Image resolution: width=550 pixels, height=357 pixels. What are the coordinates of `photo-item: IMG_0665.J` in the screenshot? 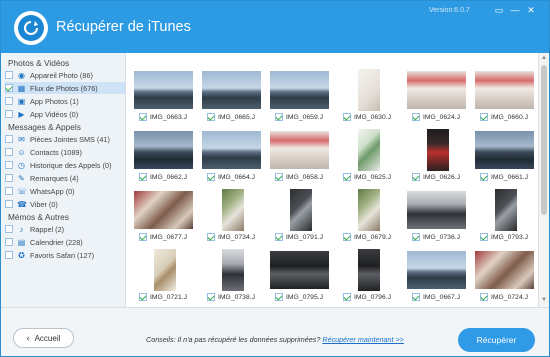 It's located at (232, 101).